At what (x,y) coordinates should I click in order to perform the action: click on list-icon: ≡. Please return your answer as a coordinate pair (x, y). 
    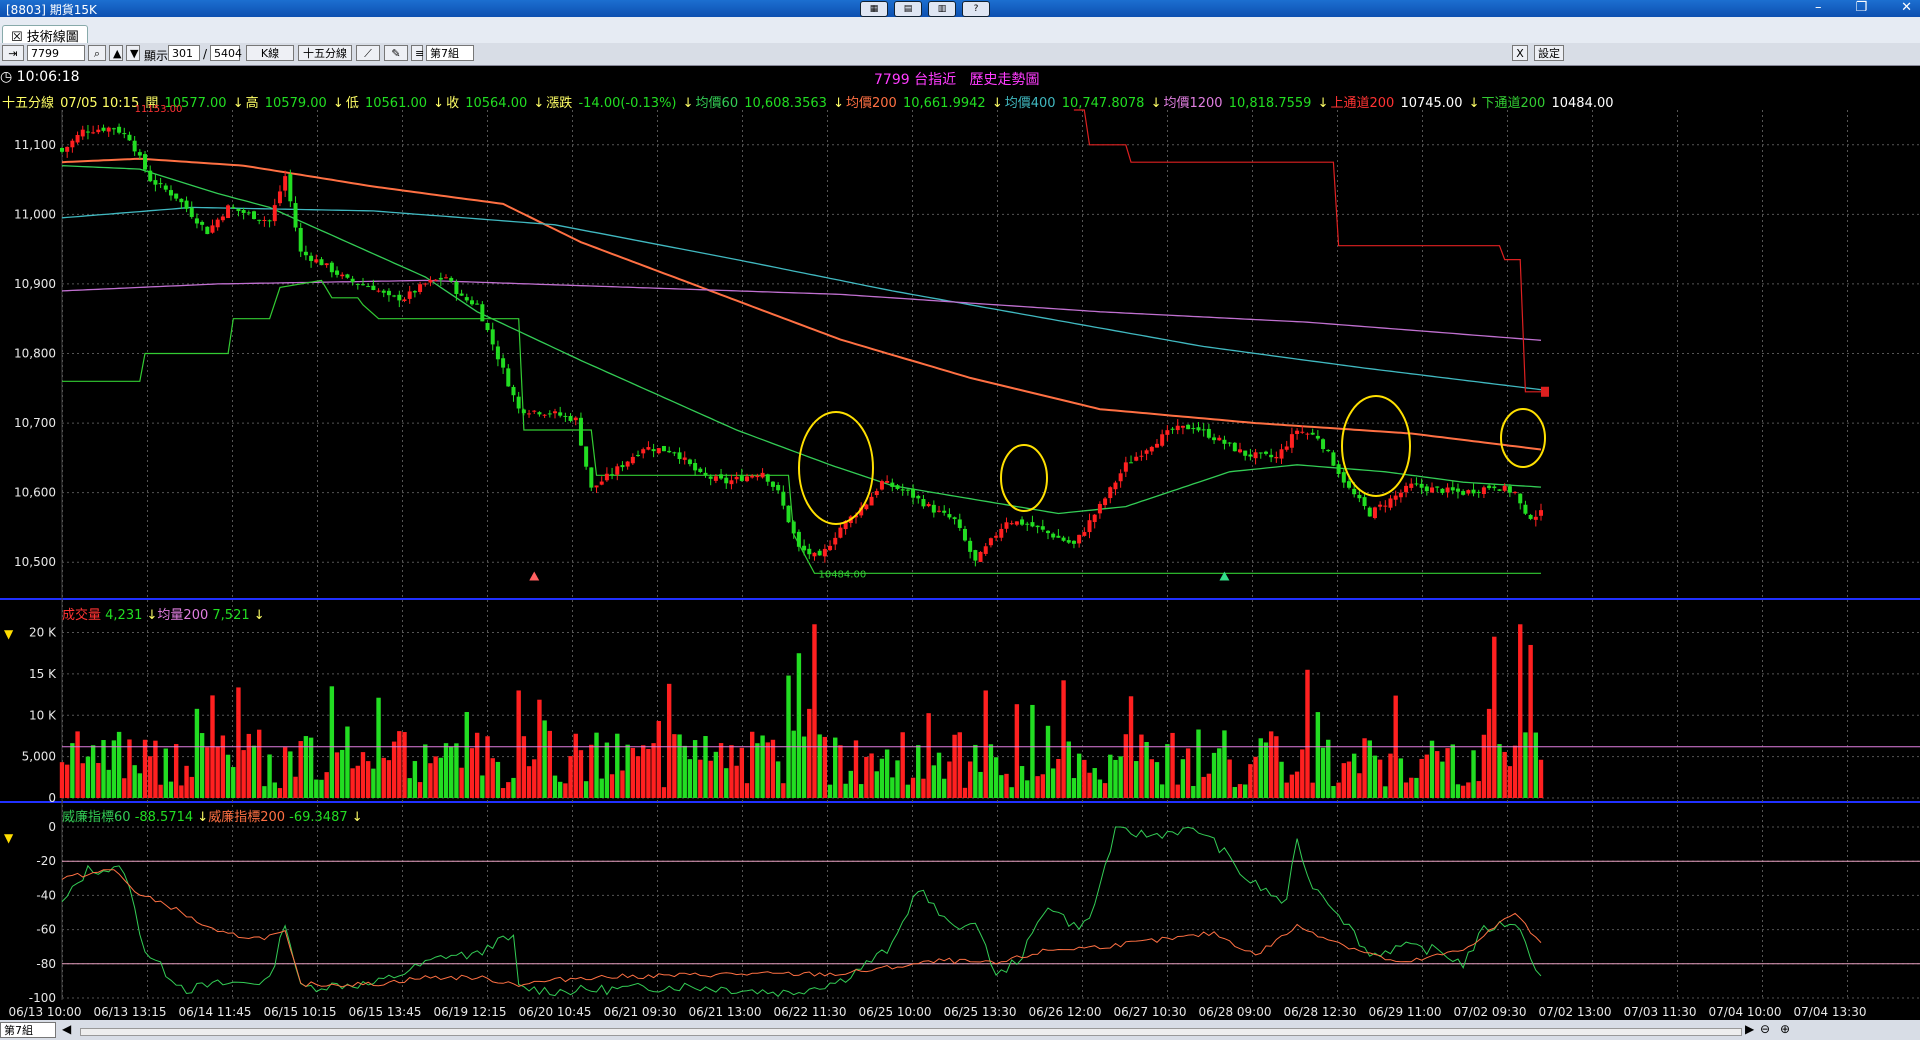
    Looking at the image, I should click on (417, 53).